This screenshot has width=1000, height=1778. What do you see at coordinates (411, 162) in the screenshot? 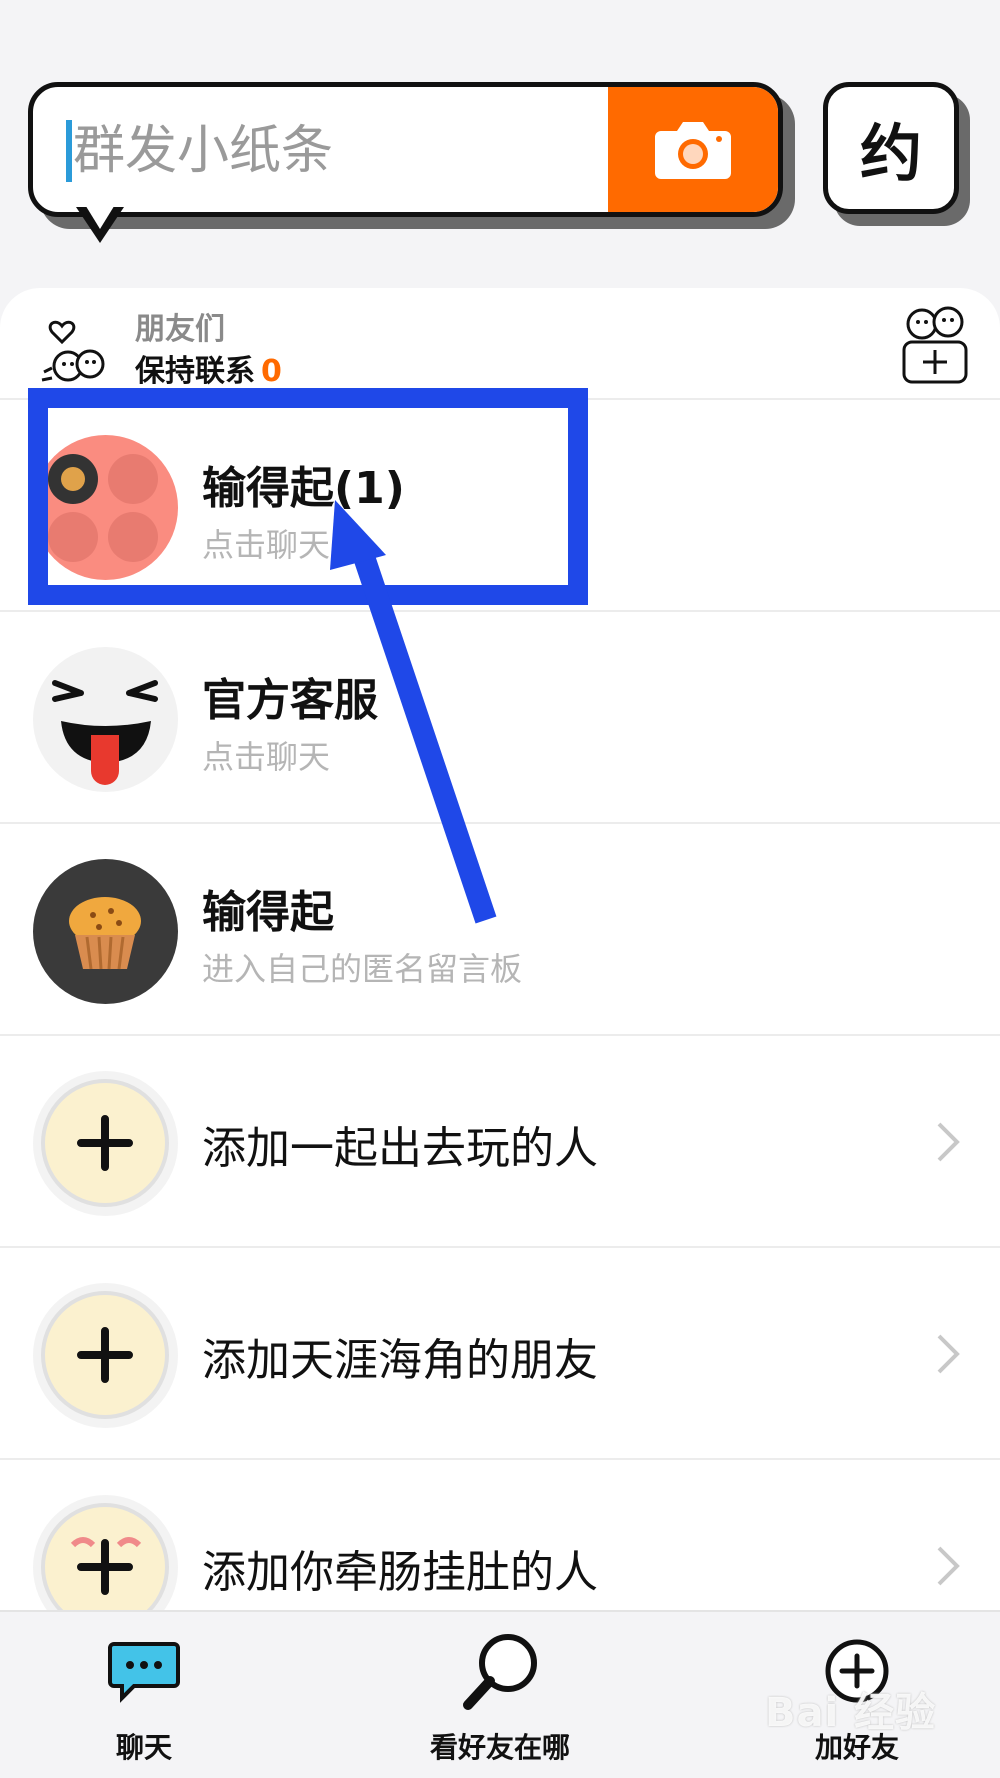
I see `note-bubble: 群发小纸条` at bounding box center [411, 162].